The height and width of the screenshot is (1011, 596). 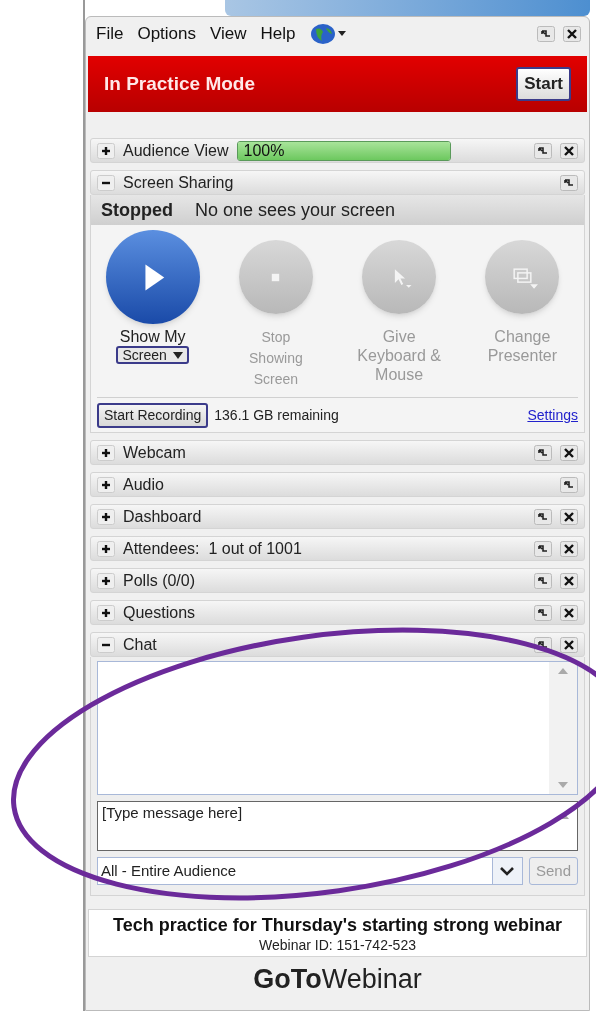 I want to click on menu-item: Options, so click(x=166, y=34).